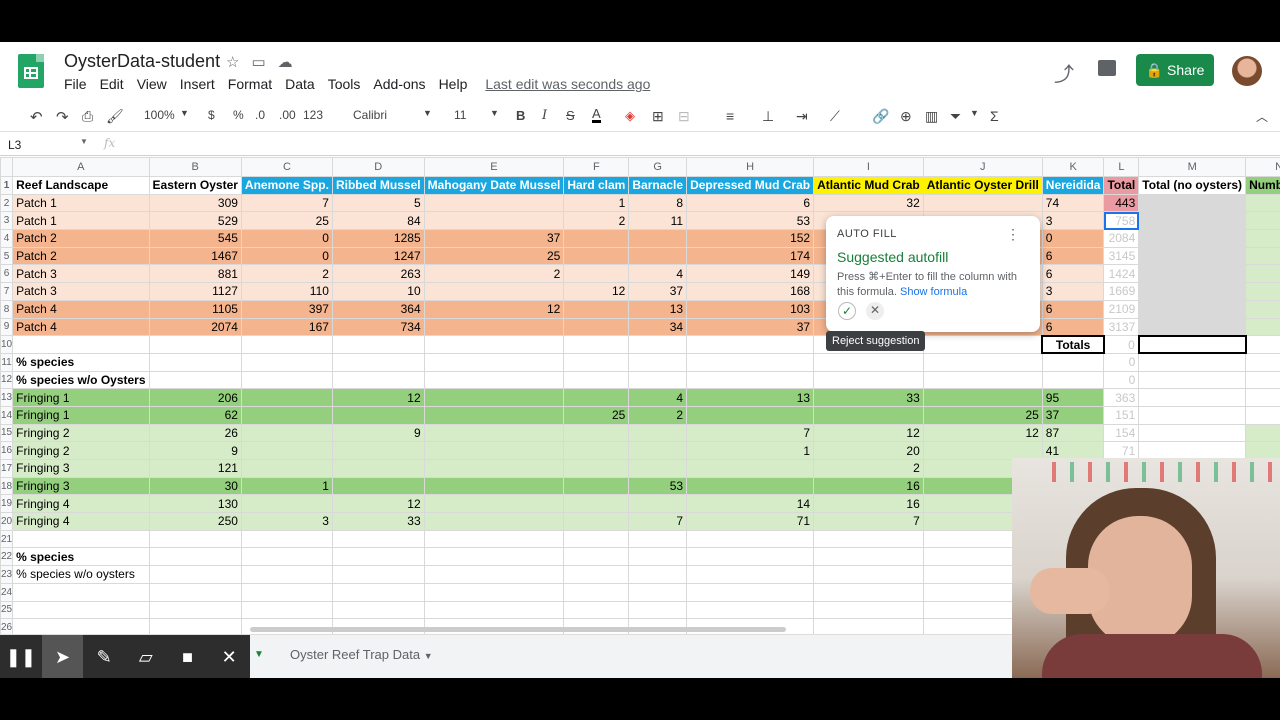  I want to click on cell: Fringing 2, so click(81, 450).